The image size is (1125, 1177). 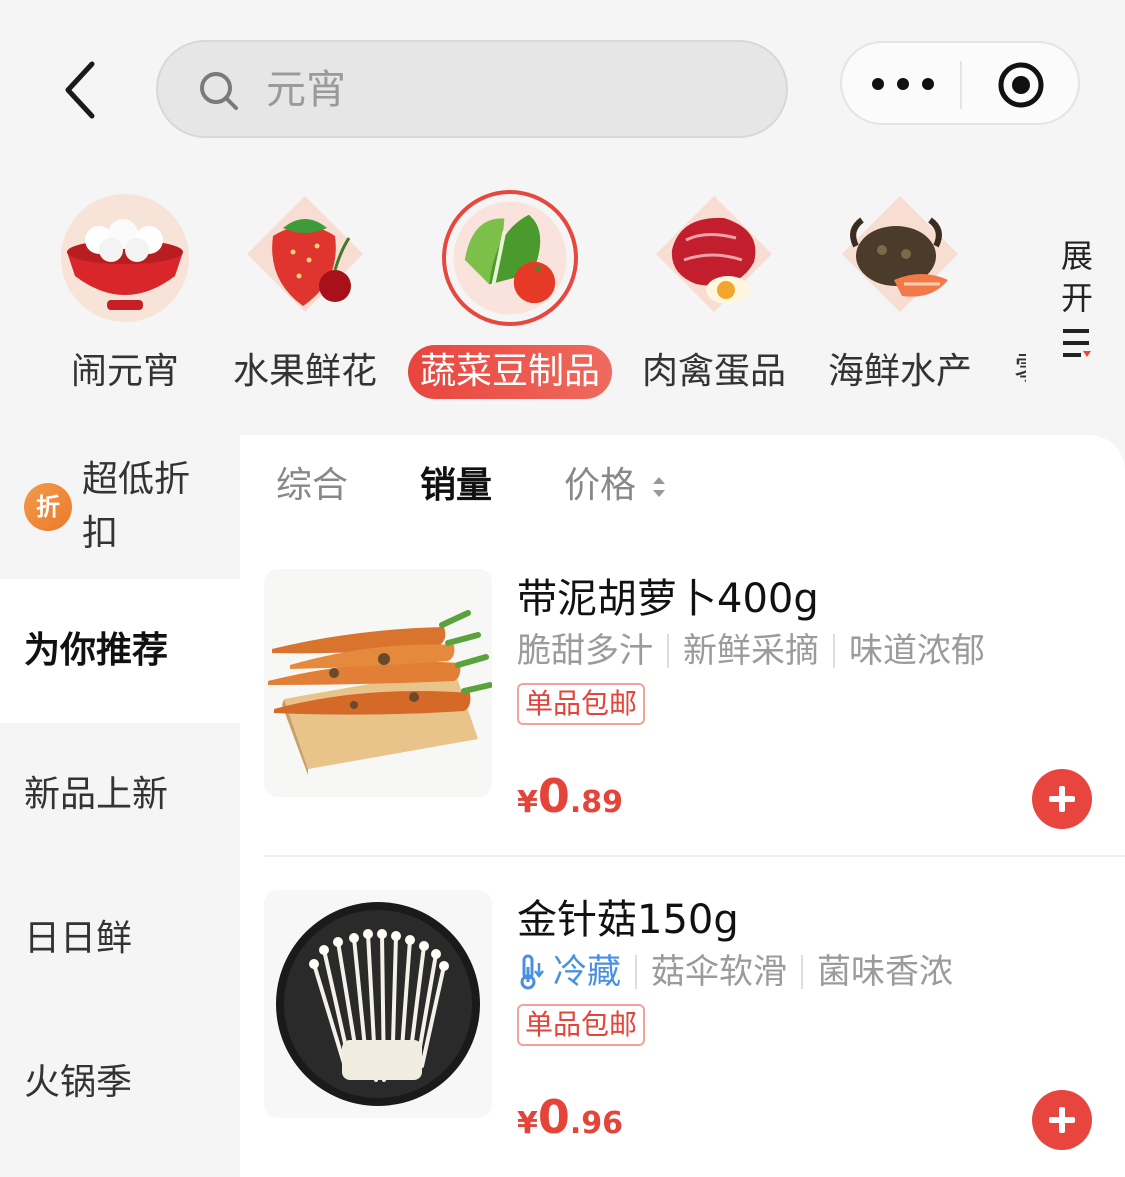 I want to click on category-label: 闹元宵, so click(x=124, y=371).